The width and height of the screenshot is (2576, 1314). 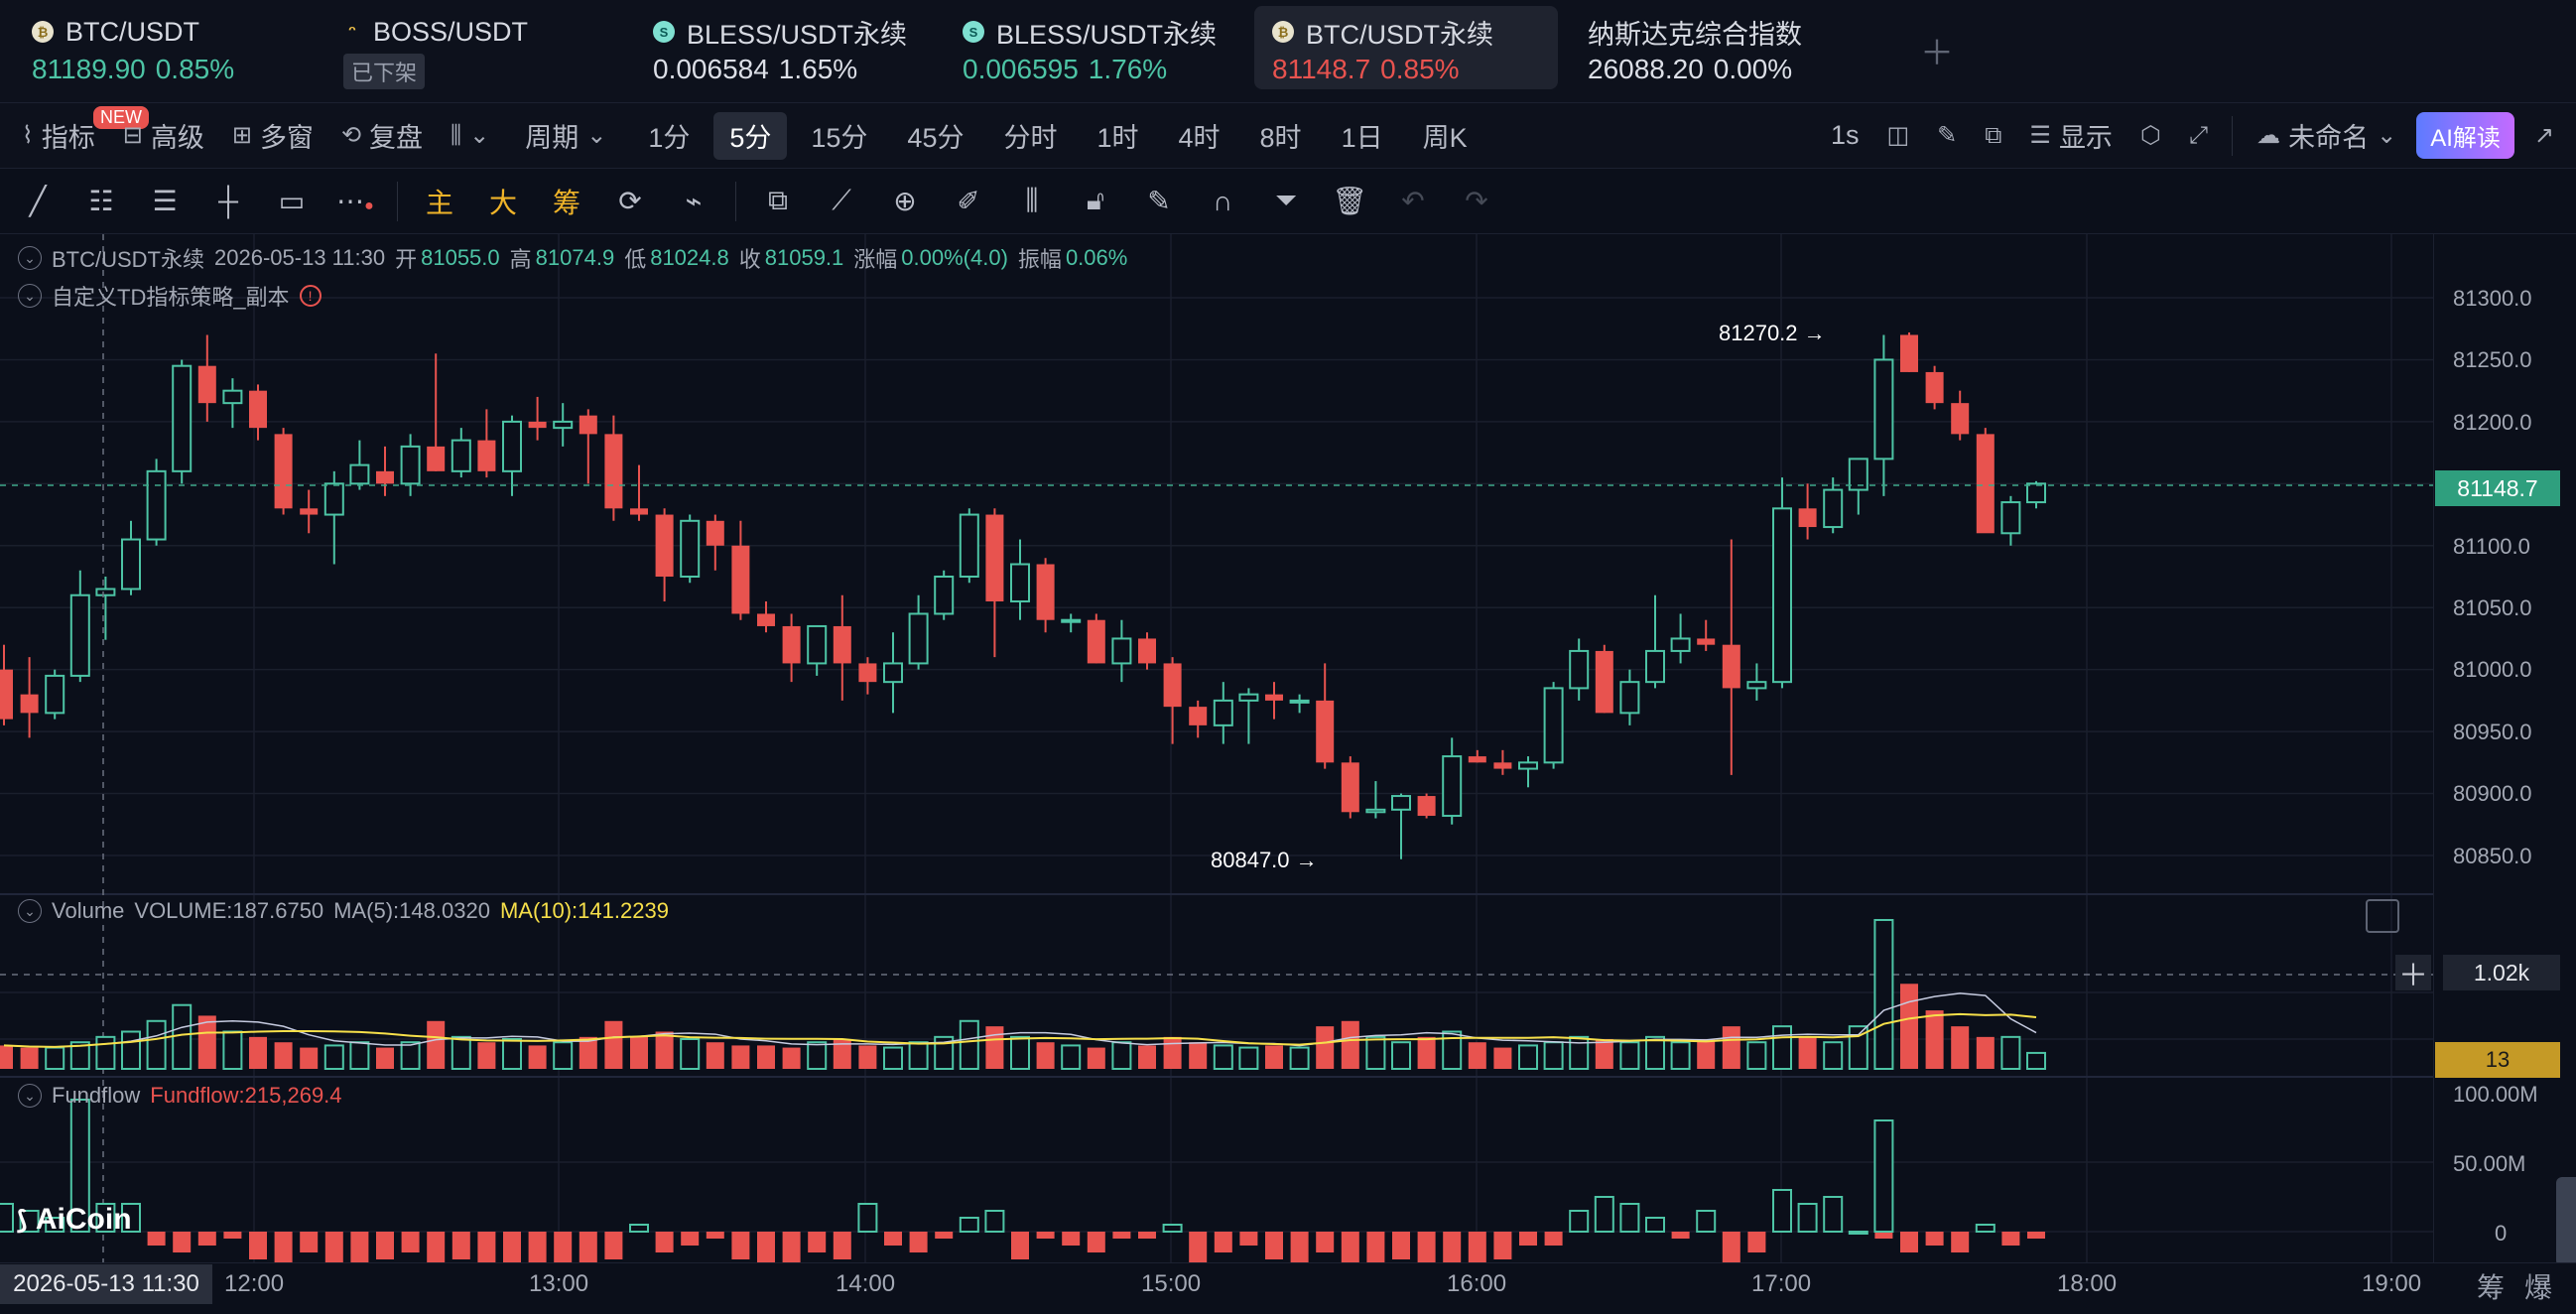 I want to click on parallel-channel-icon: ☷, so click(x=101, y=201).